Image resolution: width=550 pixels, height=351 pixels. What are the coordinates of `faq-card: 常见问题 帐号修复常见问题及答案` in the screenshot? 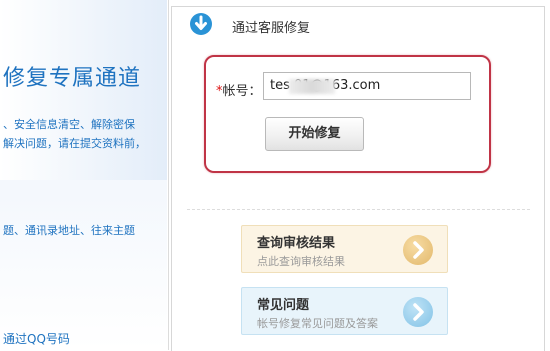 It's located at (344, 311).